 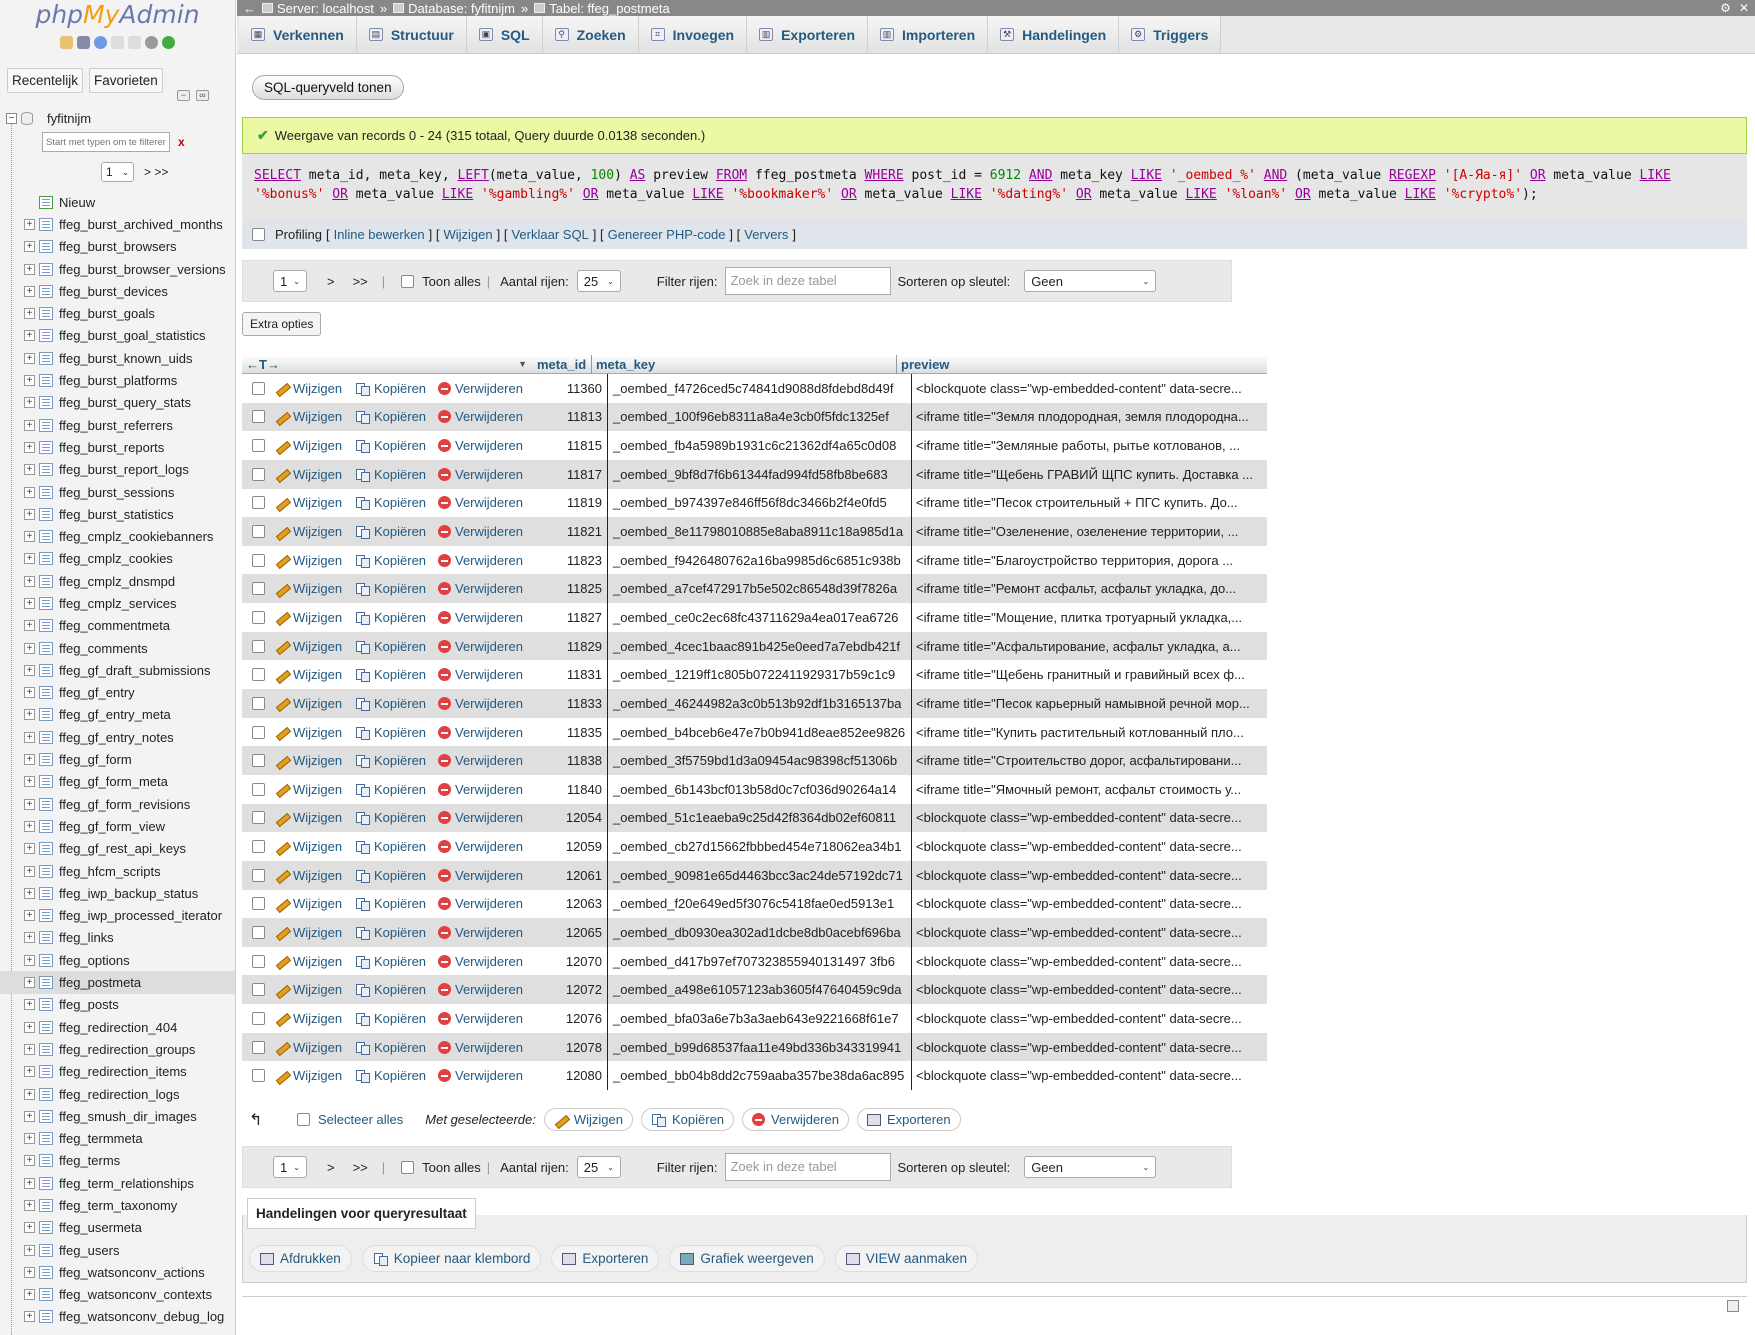 I want to click on sidebar-next-page: > >>, so click(x=156, y=172).